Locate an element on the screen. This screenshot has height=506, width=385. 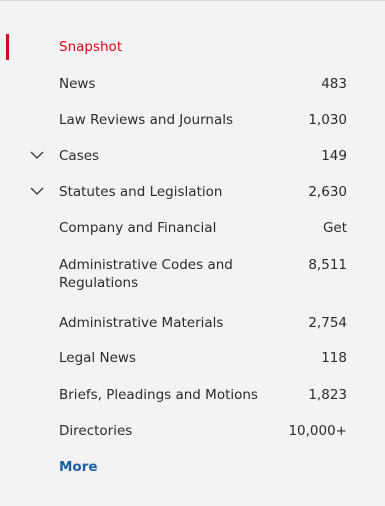
nav-item-label: Administrative Codes and Regulations is located at coordinates (146, 274).